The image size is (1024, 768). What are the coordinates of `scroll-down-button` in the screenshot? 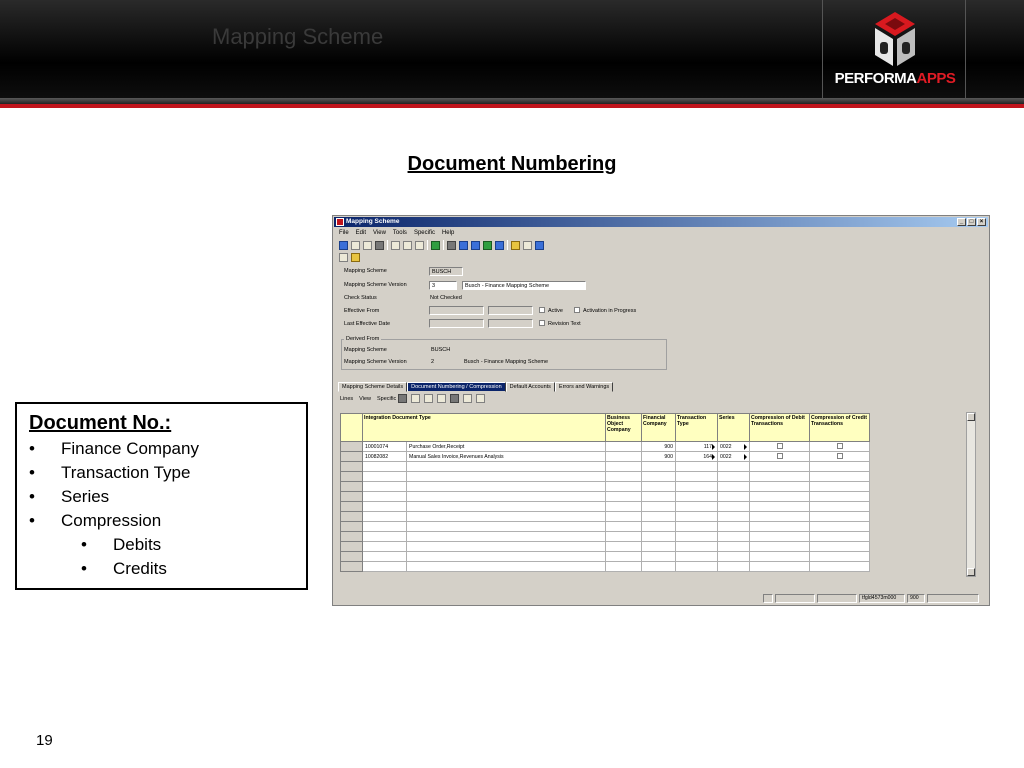 It's located at (971, 572).